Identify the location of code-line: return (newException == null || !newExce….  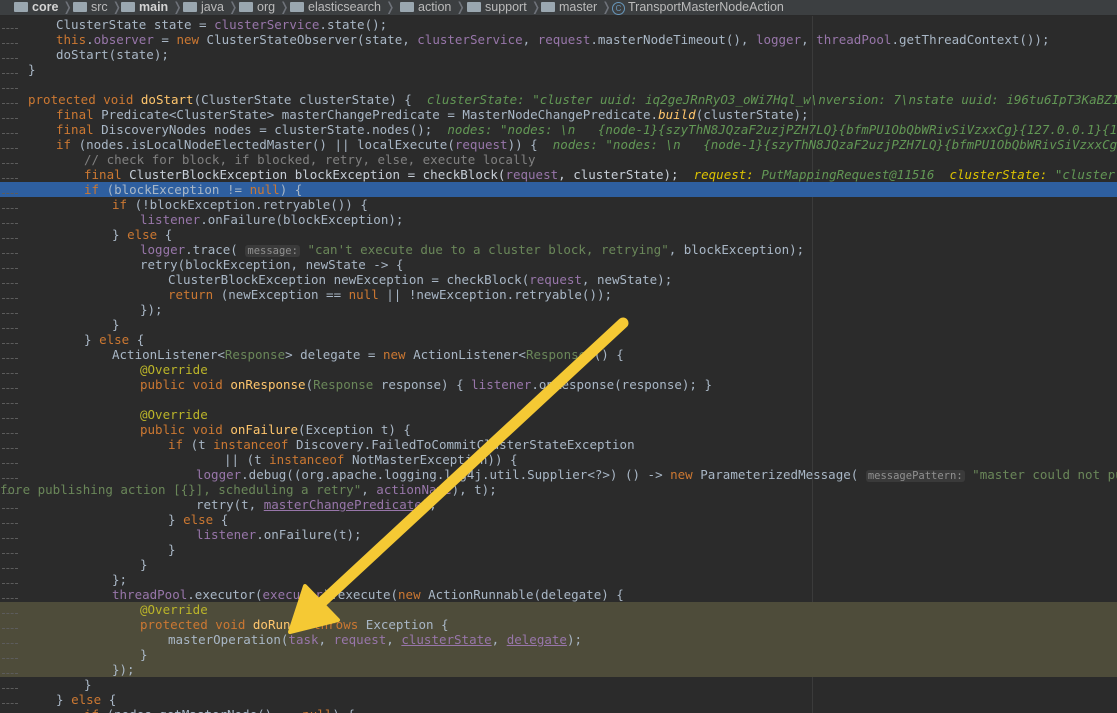
(390, 294).